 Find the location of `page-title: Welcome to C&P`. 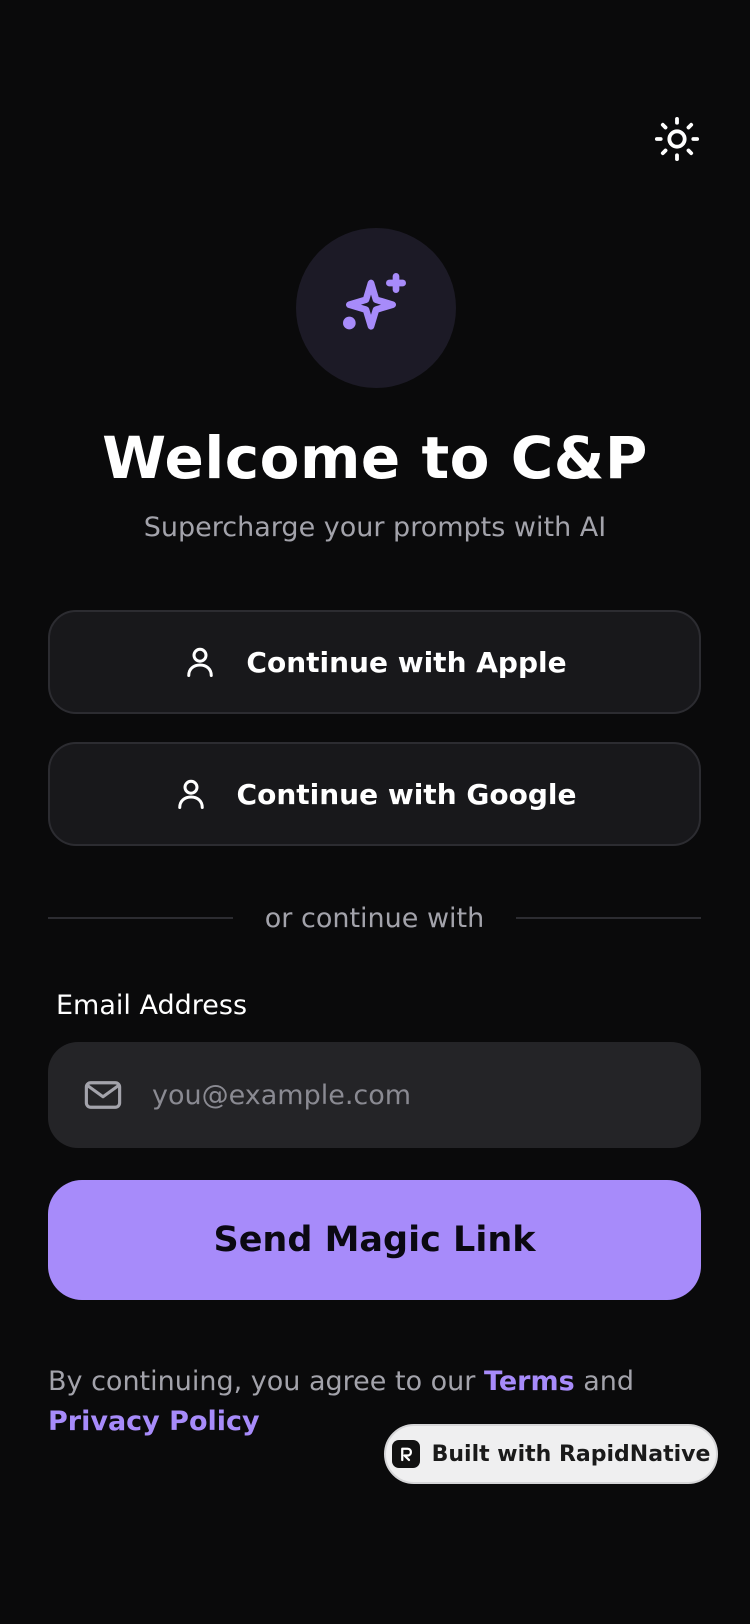

page-title: Welcome to C&P is located at coordinates (375, 458).